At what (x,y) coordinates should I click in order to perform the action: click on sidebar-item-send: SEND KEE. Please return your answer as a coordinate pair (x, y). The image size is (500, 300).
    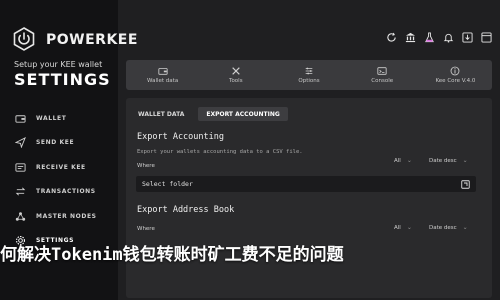
    Looking at the image, I should click on (59, 143).